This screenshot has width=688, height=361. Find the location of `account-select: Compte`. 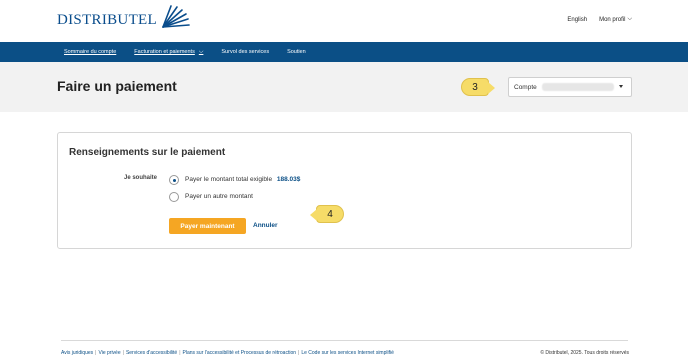

account-select: Compte is located at coordinates (570, 87).